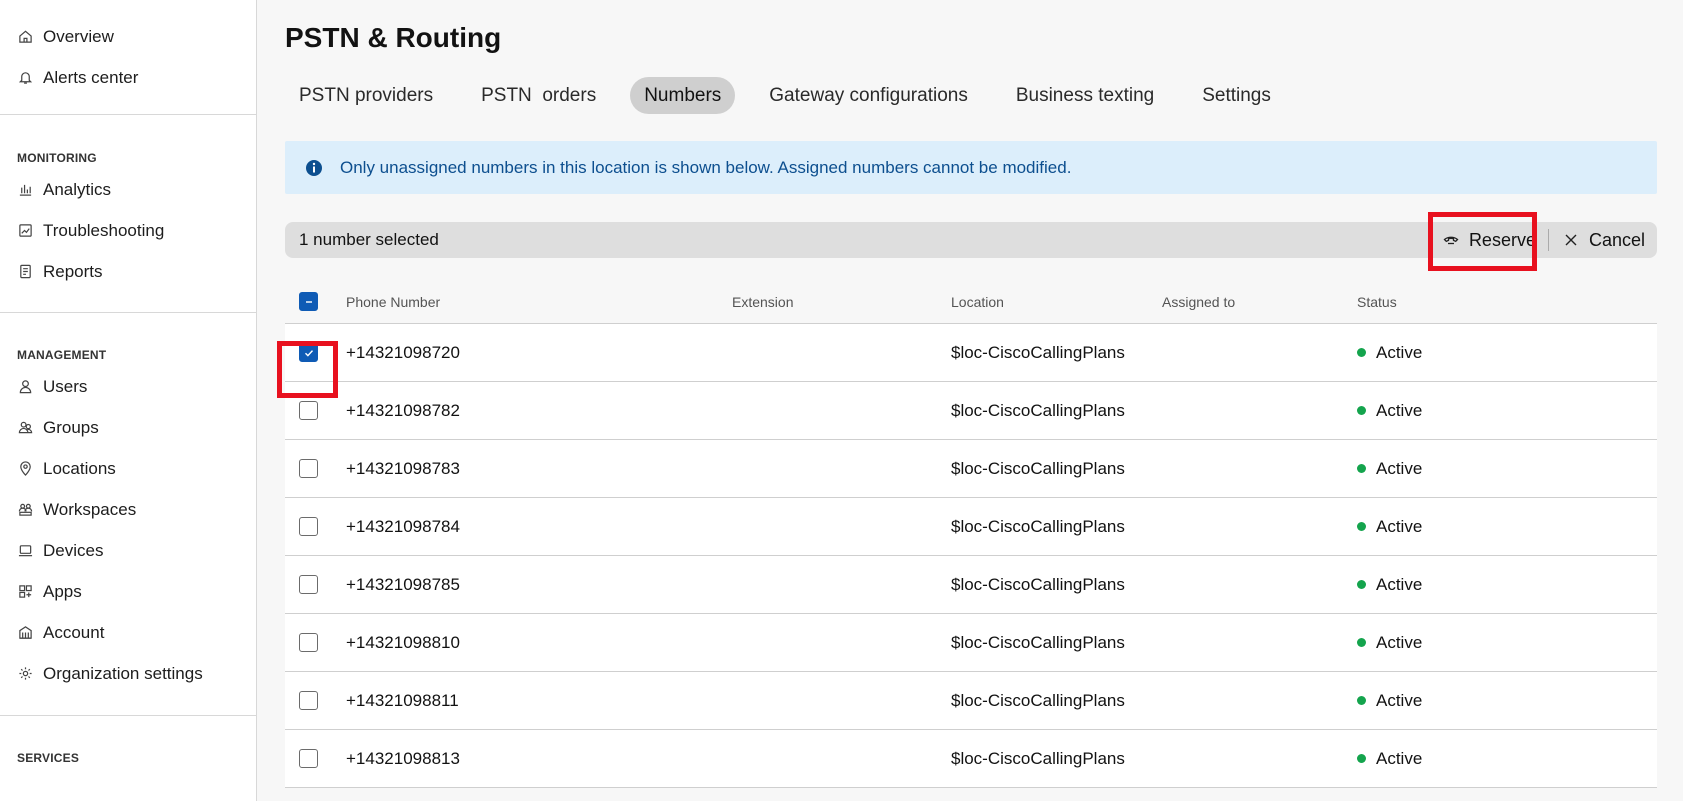  Describe the element at coordinates (78, 36) in the screenshot. I see `sidebar-item-label: Overview` at that location.